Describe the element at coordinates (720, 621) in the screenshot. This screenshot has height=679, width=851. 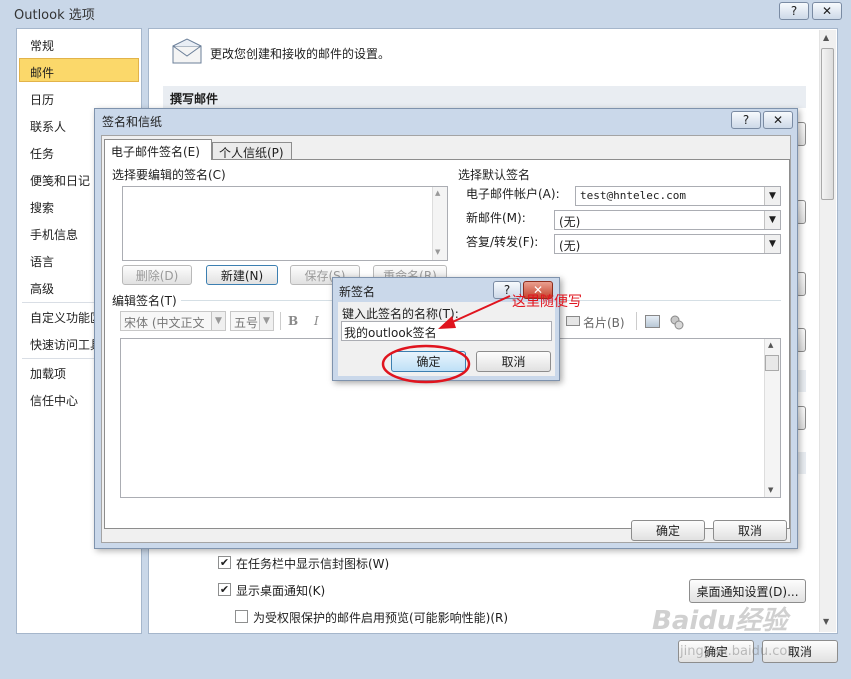
I see `baidu-watermark: Baidu经验` at that location.